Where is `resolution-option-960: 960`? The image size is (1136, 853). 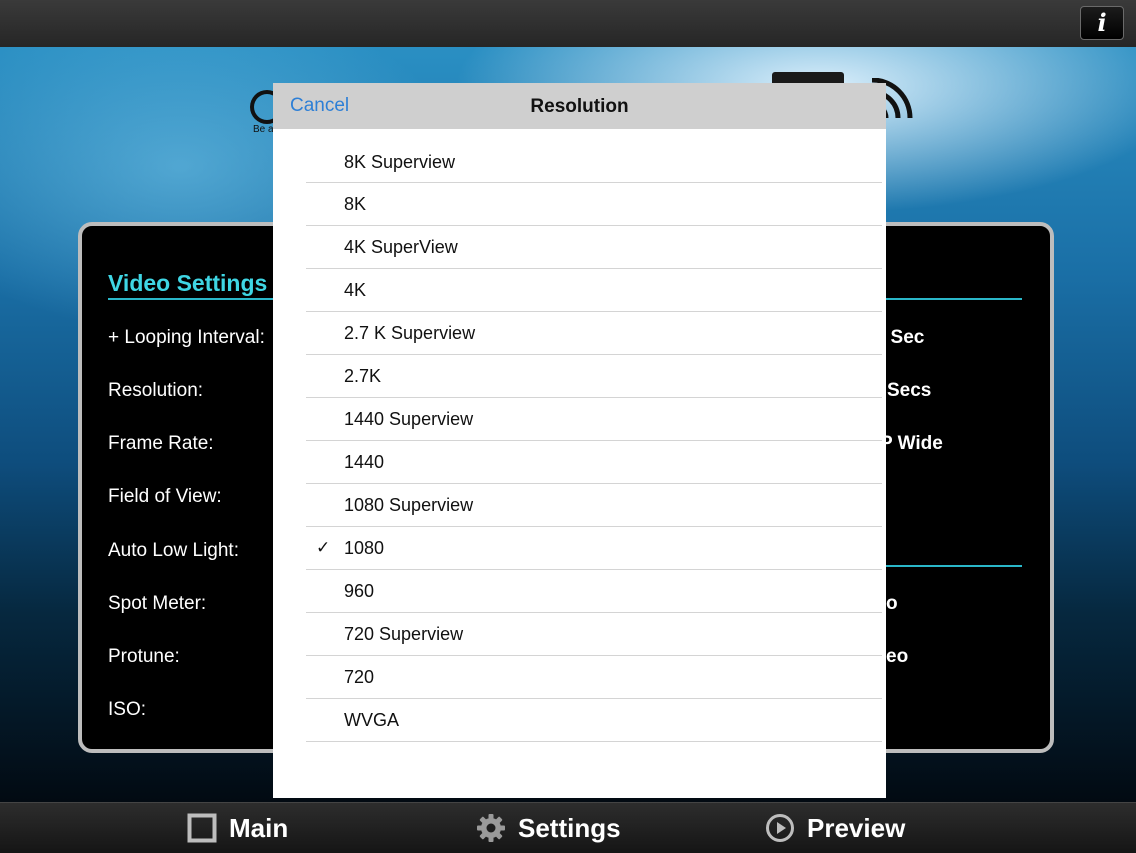
resolution-option-960: 960 is located at coordinates (594, 591).